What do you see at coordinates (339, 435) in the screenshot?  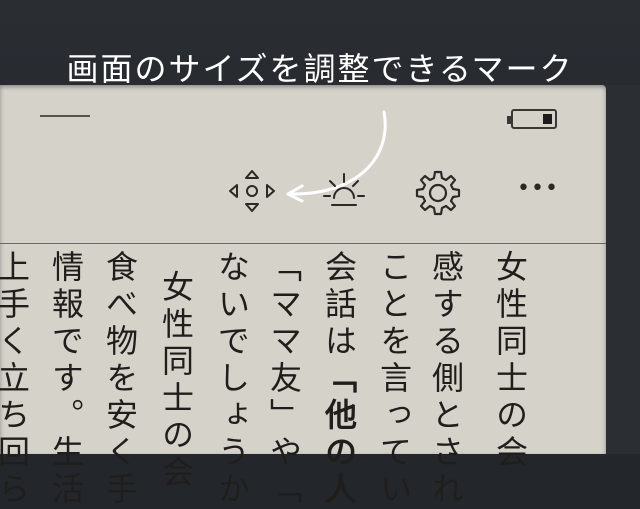 I see `text-emphasis: 「他の人` at bounding box center [339, 435].